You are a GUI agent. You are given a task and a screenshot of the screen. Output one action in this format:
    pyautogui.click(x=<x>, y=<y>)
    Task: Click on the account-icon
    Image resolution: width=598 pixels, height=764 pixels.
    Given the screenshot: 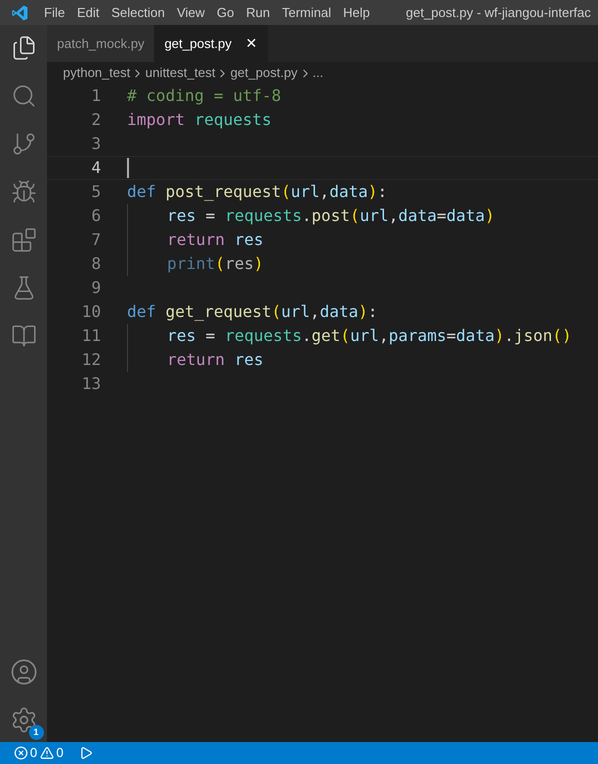 What is the action you would take?
    pyautogui.click(x=24, y=672)
    